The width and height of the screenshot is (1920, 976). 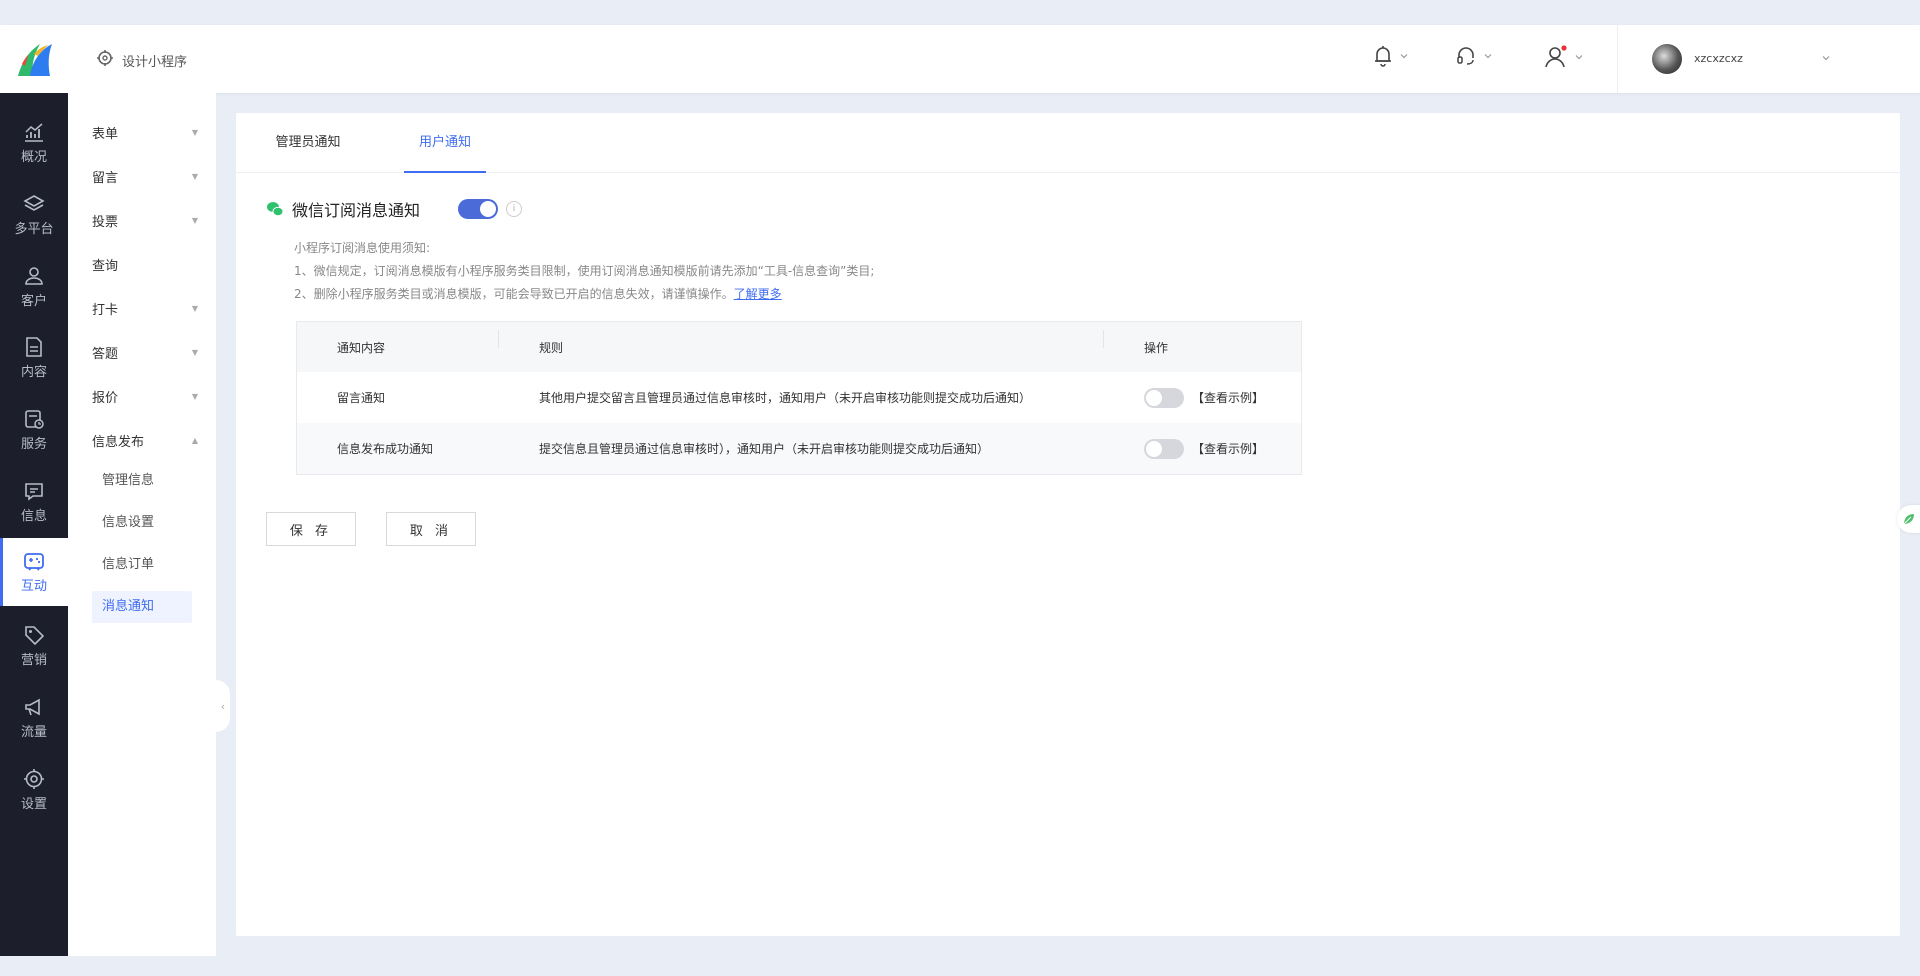 I want to click on submenu-child-message-notify: 消息通知, so click(x=142, y=607).